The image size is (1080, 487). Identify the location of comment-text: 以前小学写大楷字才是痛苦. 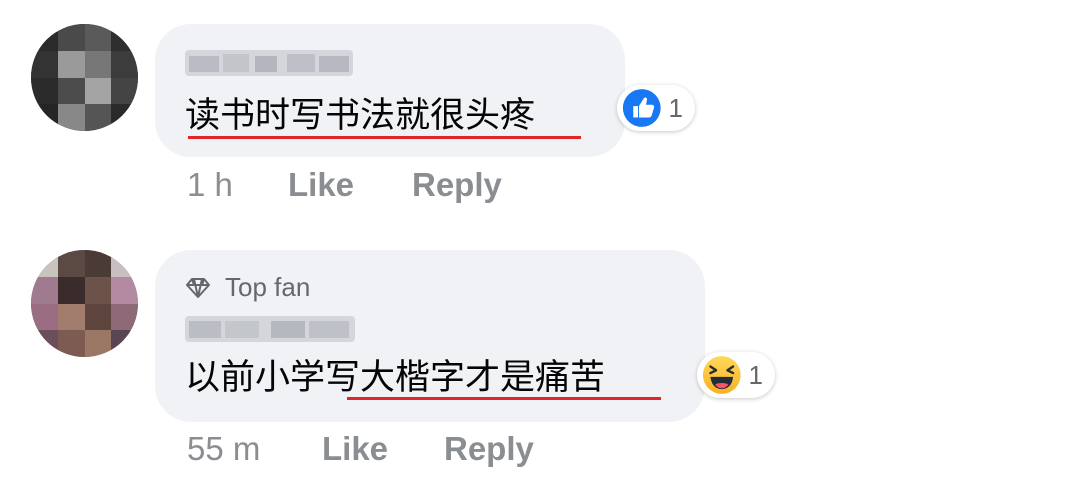
(395, 378).